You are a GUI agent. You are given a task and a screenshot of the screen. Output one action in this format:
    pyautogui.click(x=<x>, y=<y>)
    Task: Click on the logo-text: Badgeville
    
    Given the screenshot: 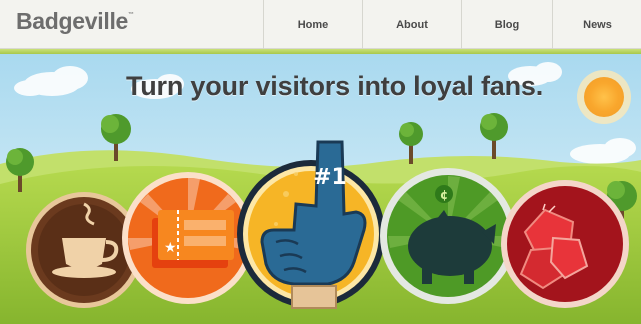 What is the action you would take?
    pyautogui.click(x=72, y=21)
    